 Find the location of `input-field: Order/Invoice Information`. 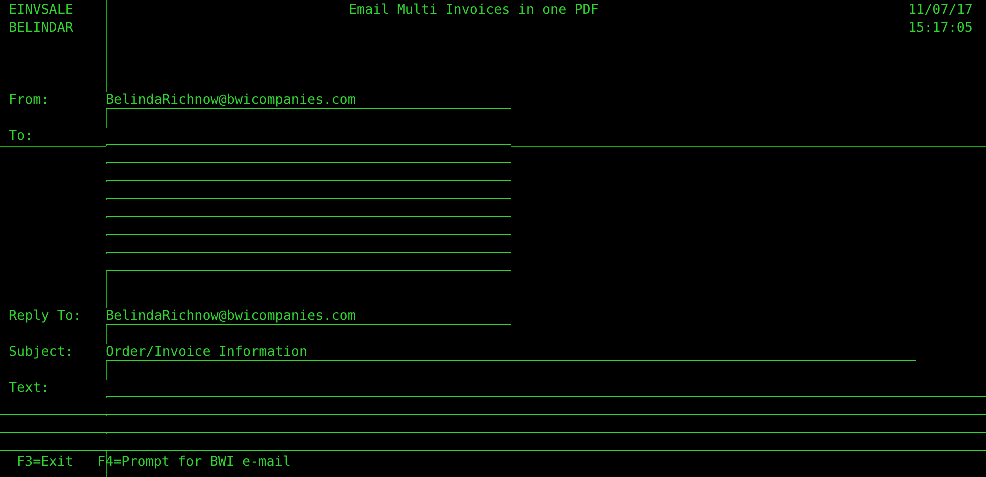

input-field: Order/Invoice Information is located at coordinates (511, 352).